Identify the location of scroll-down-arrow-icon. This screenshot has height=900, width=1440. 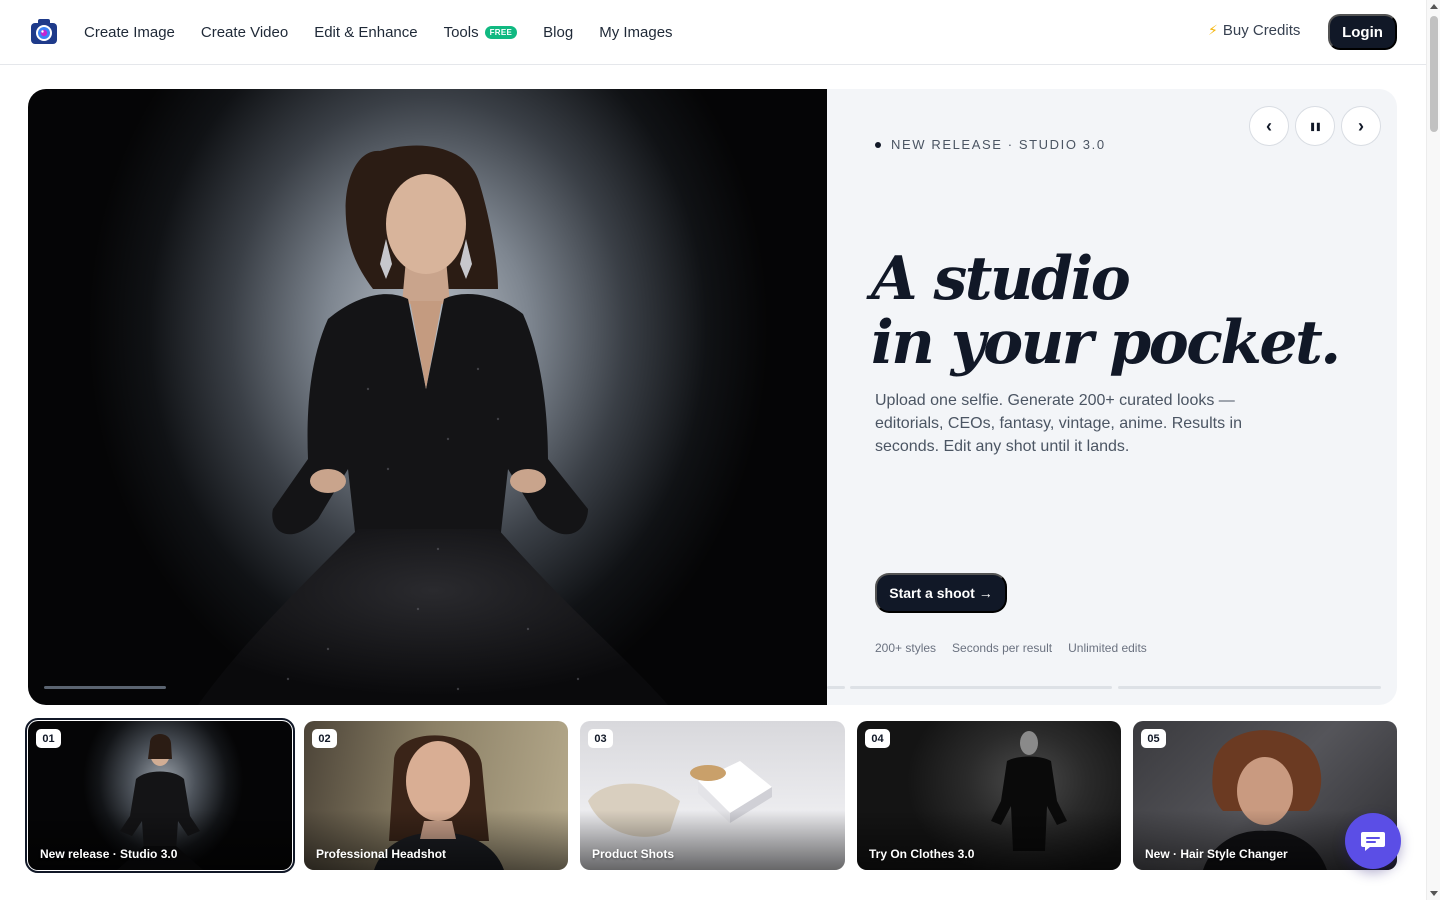
(1434, 893).